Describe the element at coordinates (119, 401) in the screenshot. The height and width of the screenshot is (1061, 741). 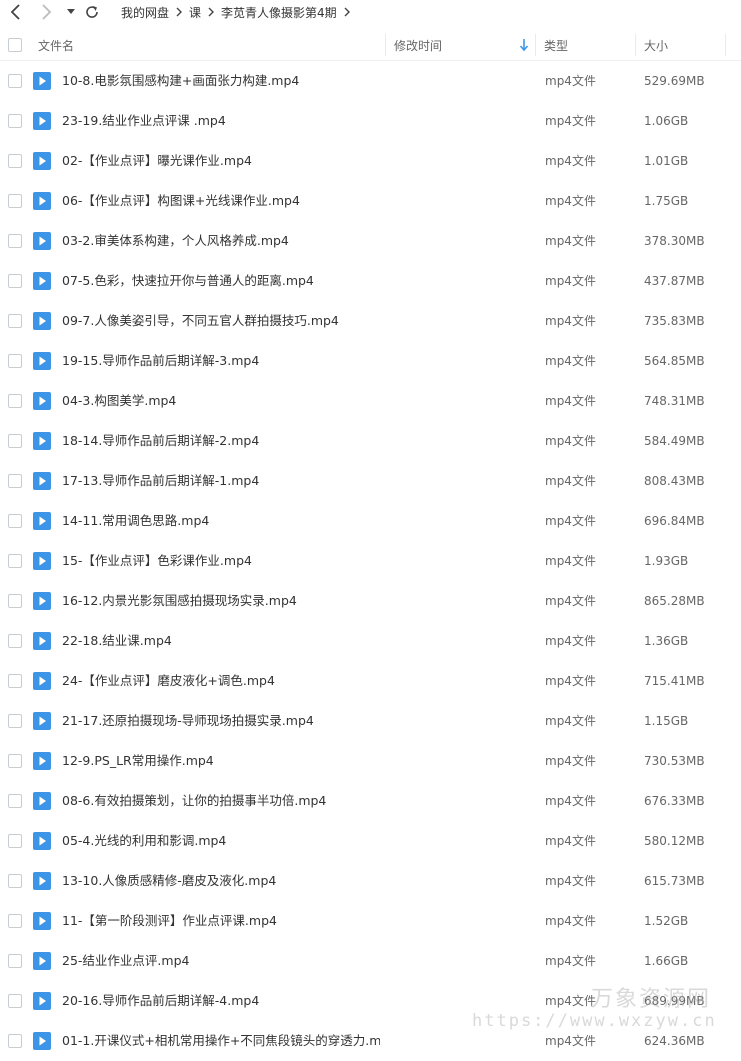
I see `file-name: 04-3.构图美学.mp4` at that location.